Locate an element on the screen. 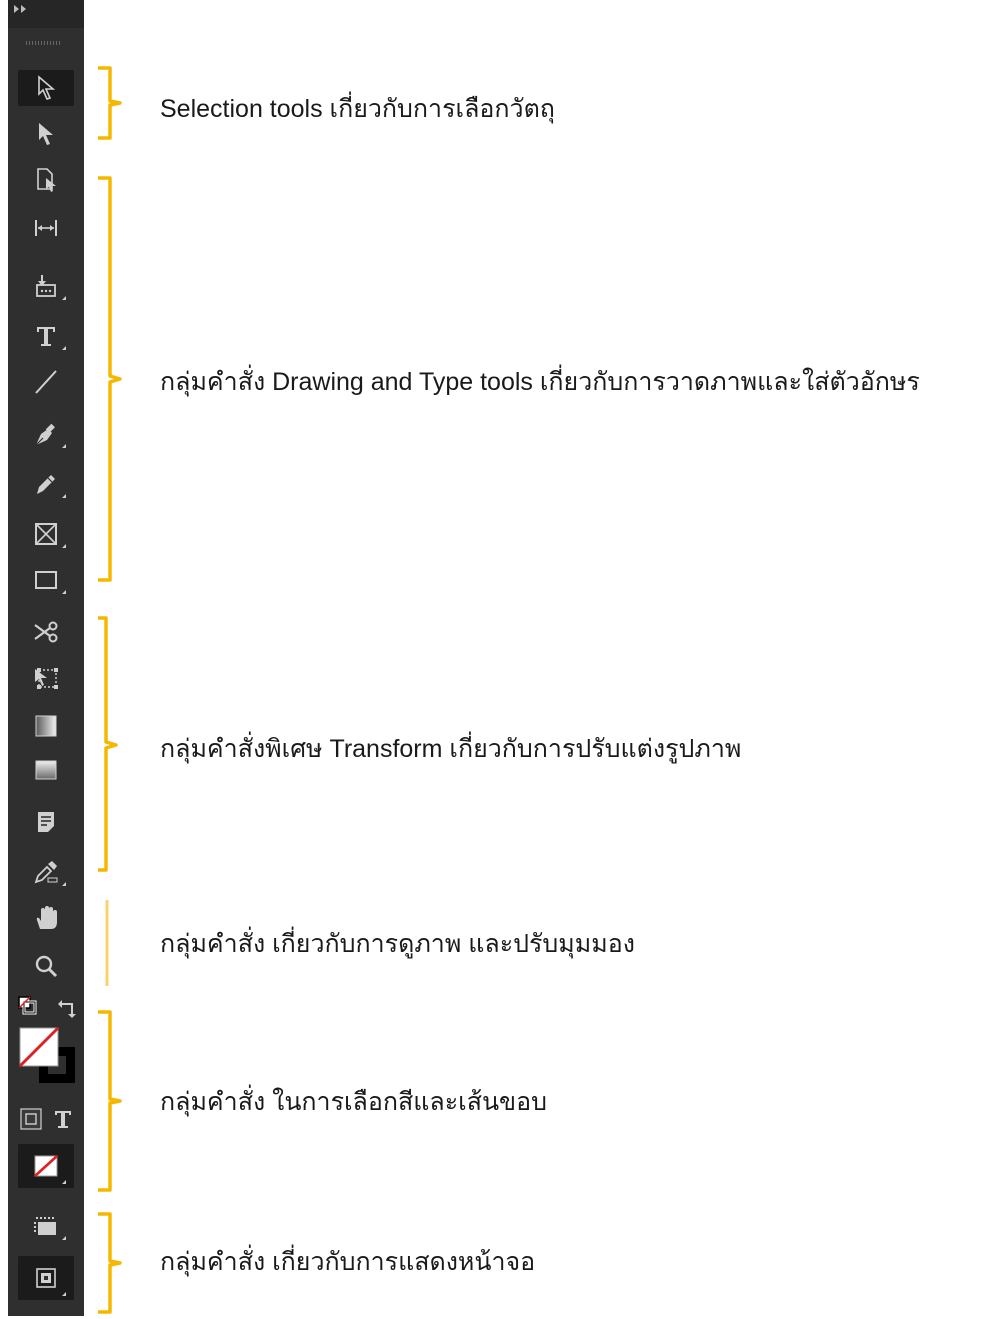  default-fill-stroke-icon is located at coordinates (28, 1006).